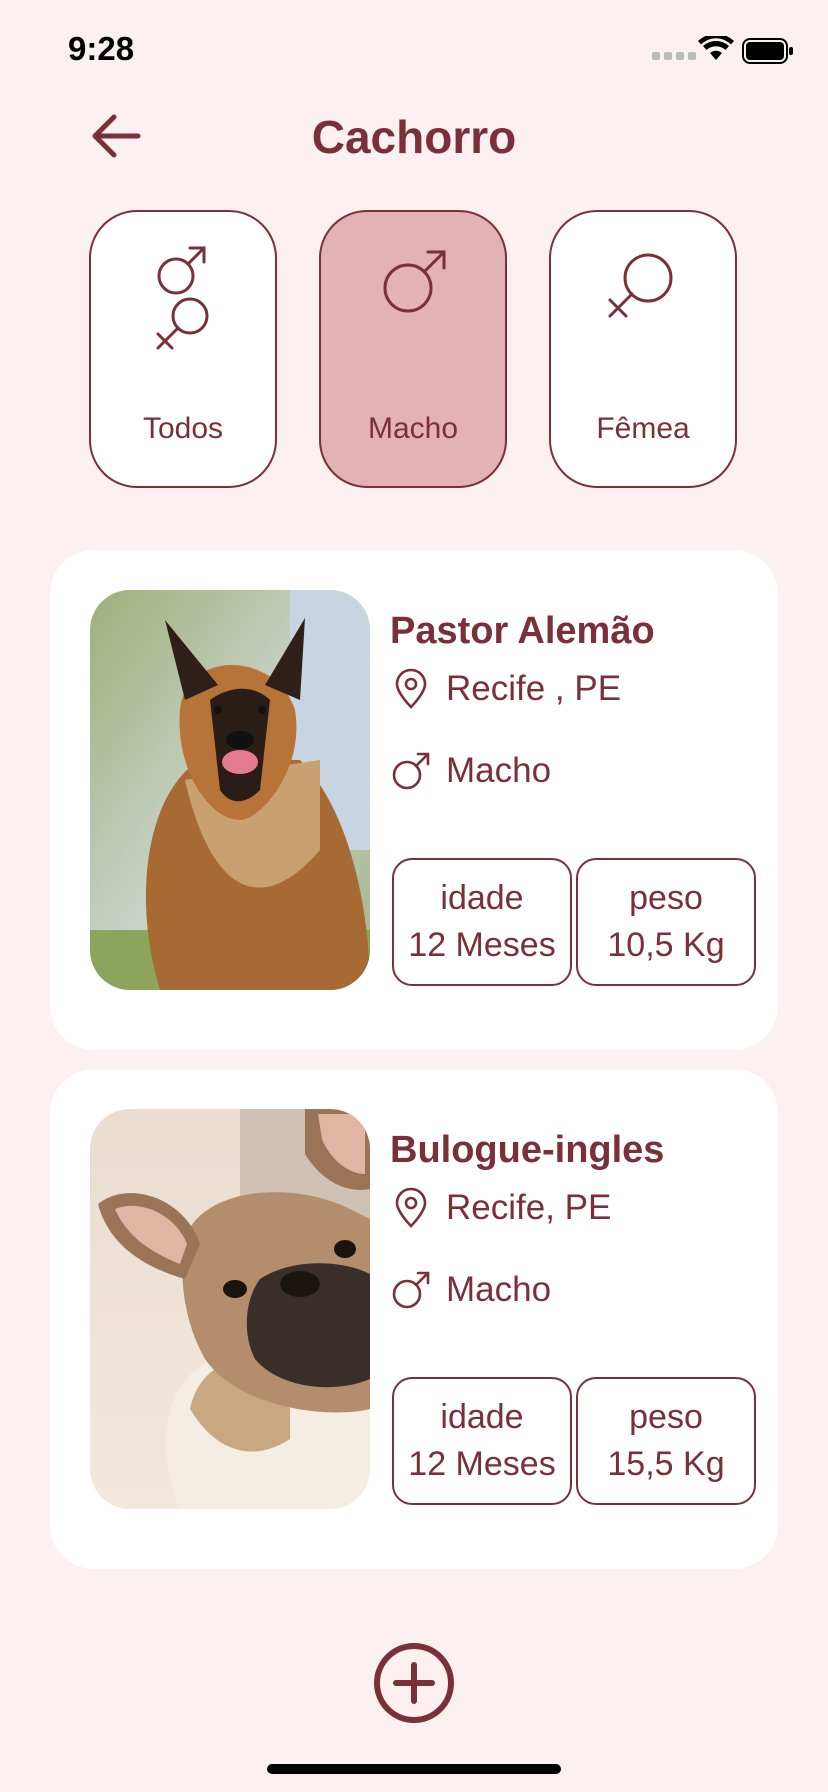 The image size is (828, 1792). I want to click on add-pet-button, so click(414, 1683).